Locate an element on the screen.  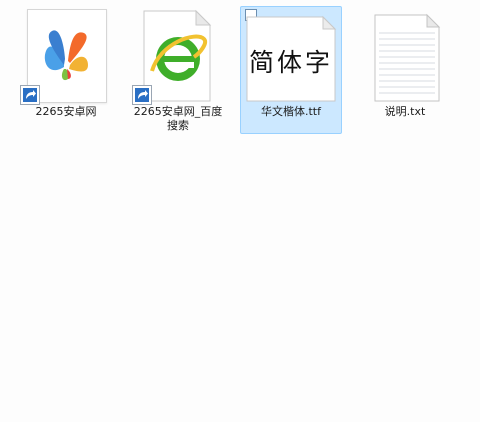
font-preview-text: 简体字 is located at coordinates (290, 62).